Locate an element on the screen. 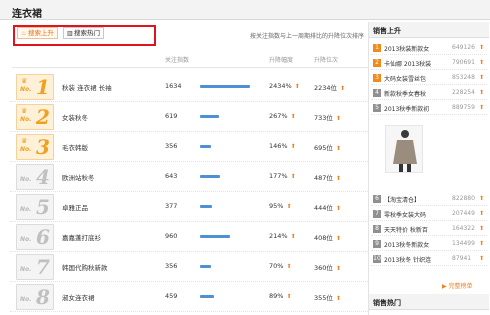  tab-label: 搜索热门 is located at coordinates (87, 33).